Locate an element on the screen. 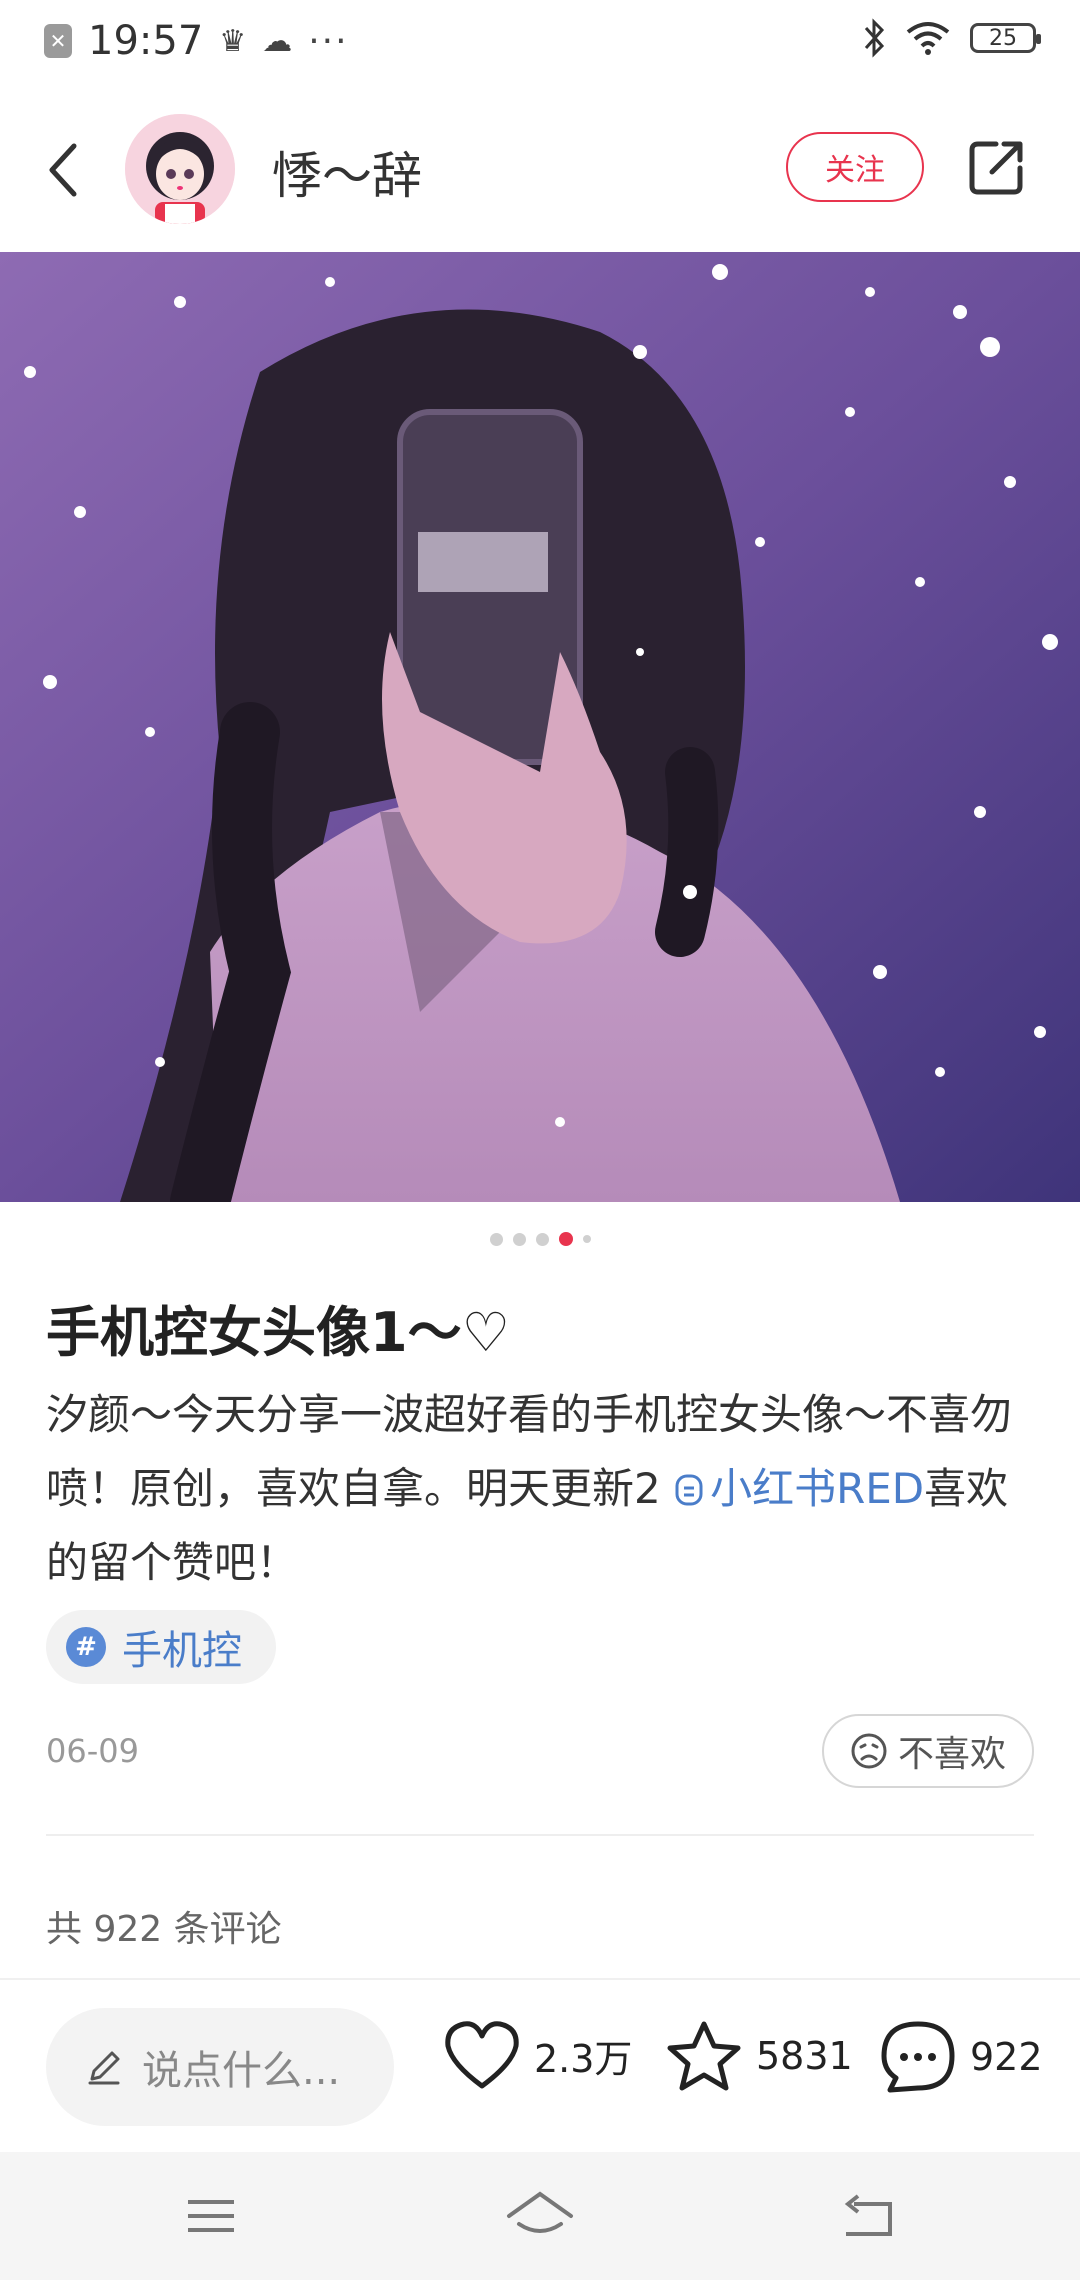  topic-tag: # 手机控 is located at coordinates (161, 1647).